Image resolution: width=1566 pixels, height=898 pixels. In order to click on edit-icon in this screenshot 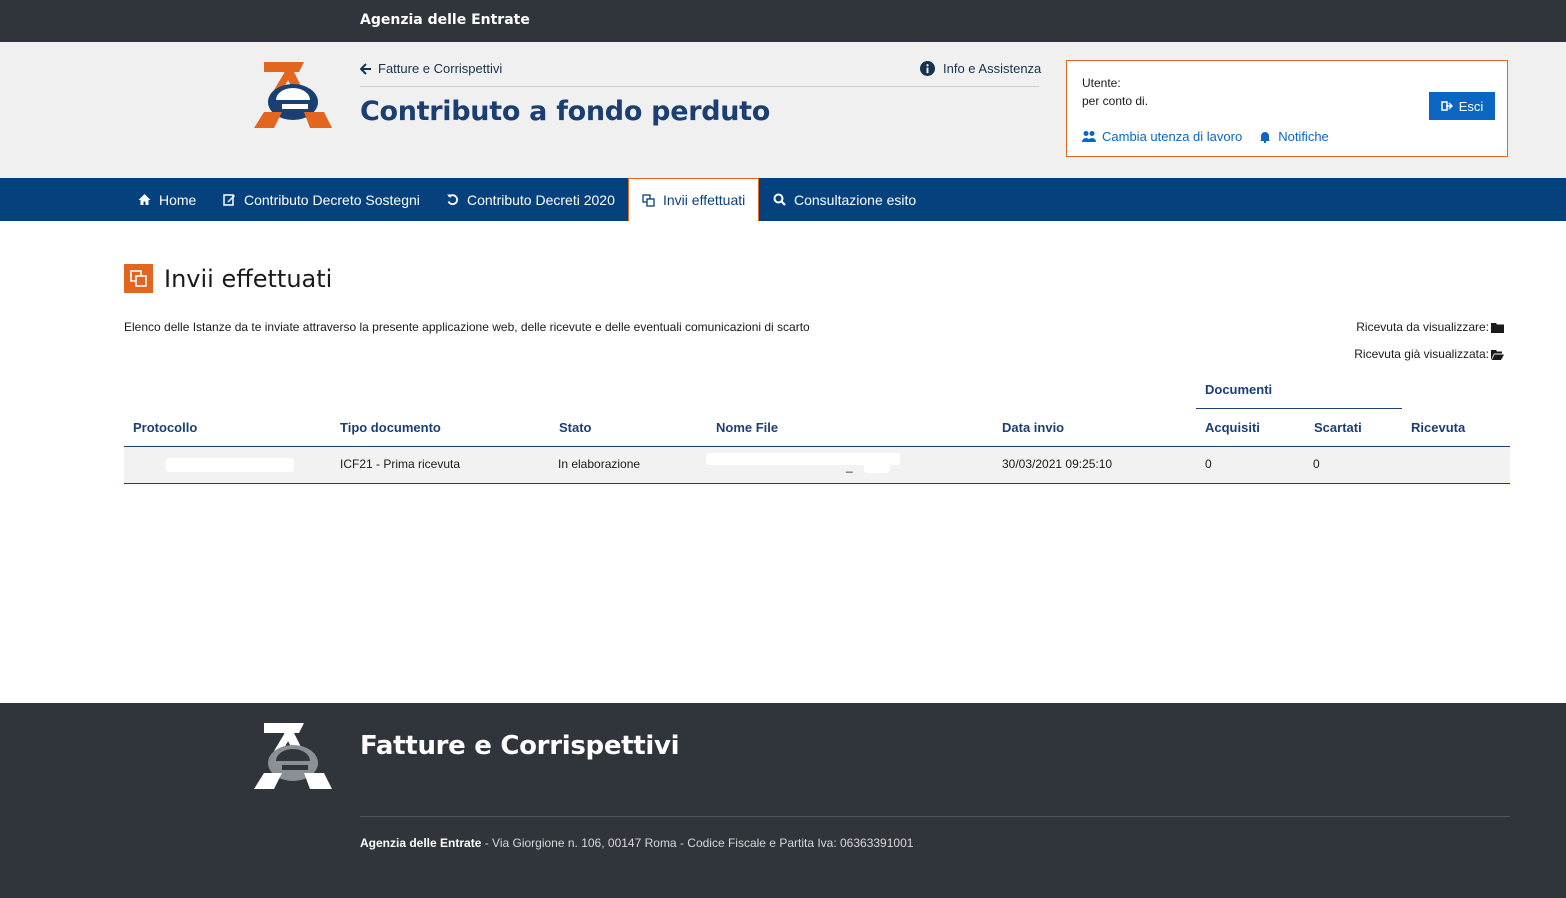, I will do `click(229, 200)`.